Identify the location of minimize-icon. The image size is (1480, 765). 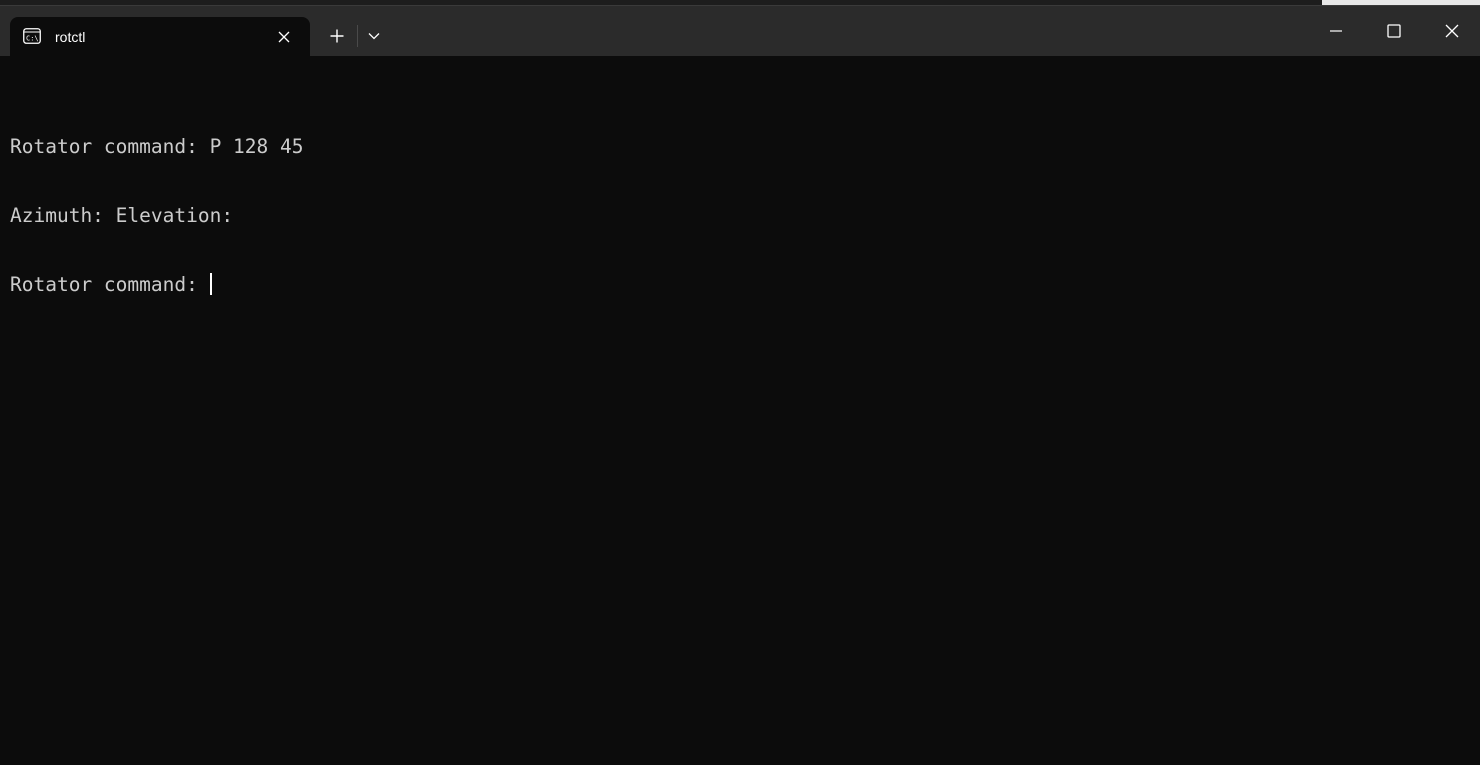
(1336, 31).